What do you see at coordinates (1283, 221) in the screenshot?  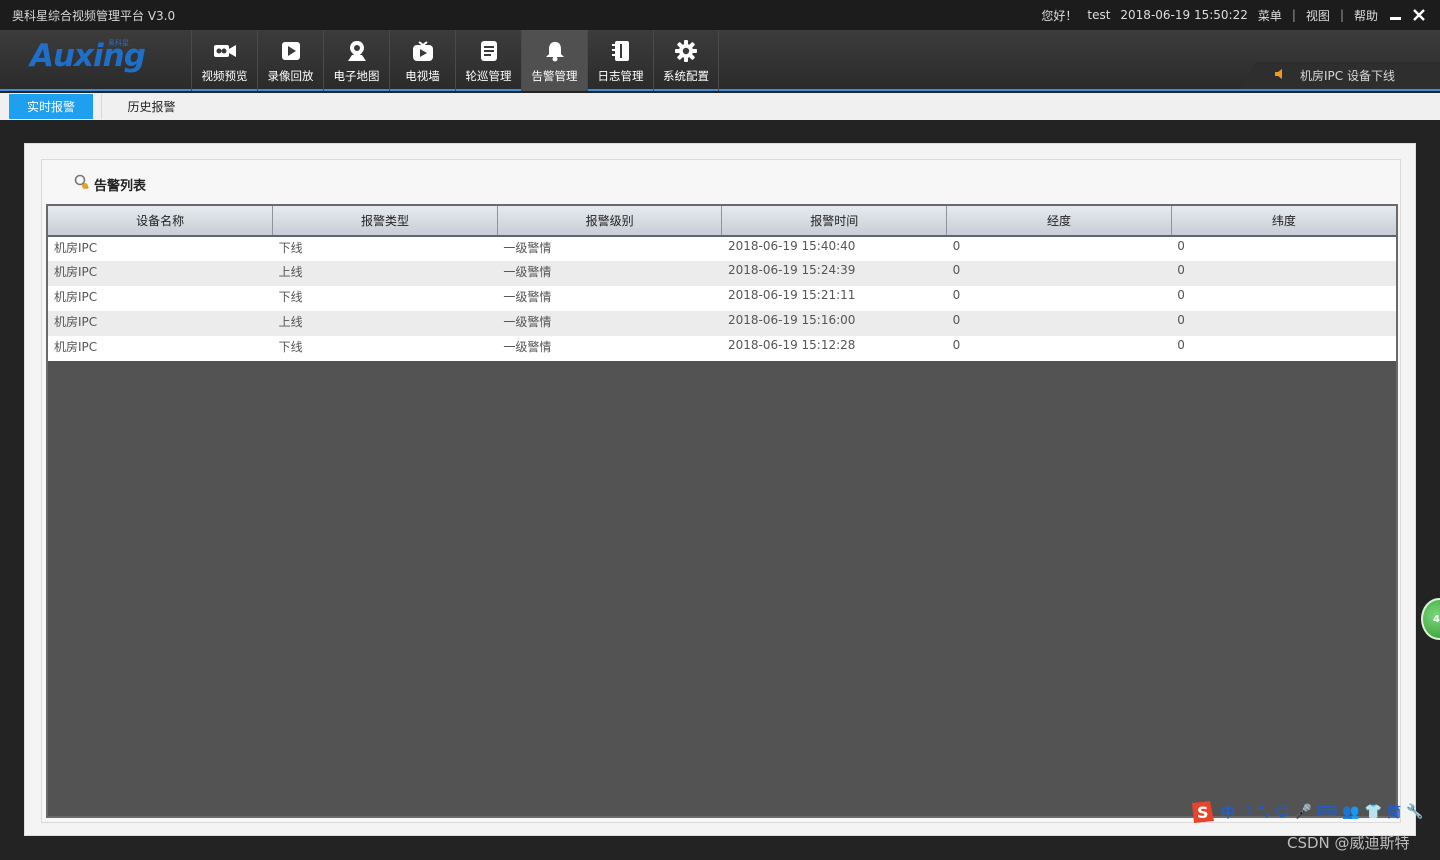 I see `column-header: 纬度` at bounding box center [1283, 221].